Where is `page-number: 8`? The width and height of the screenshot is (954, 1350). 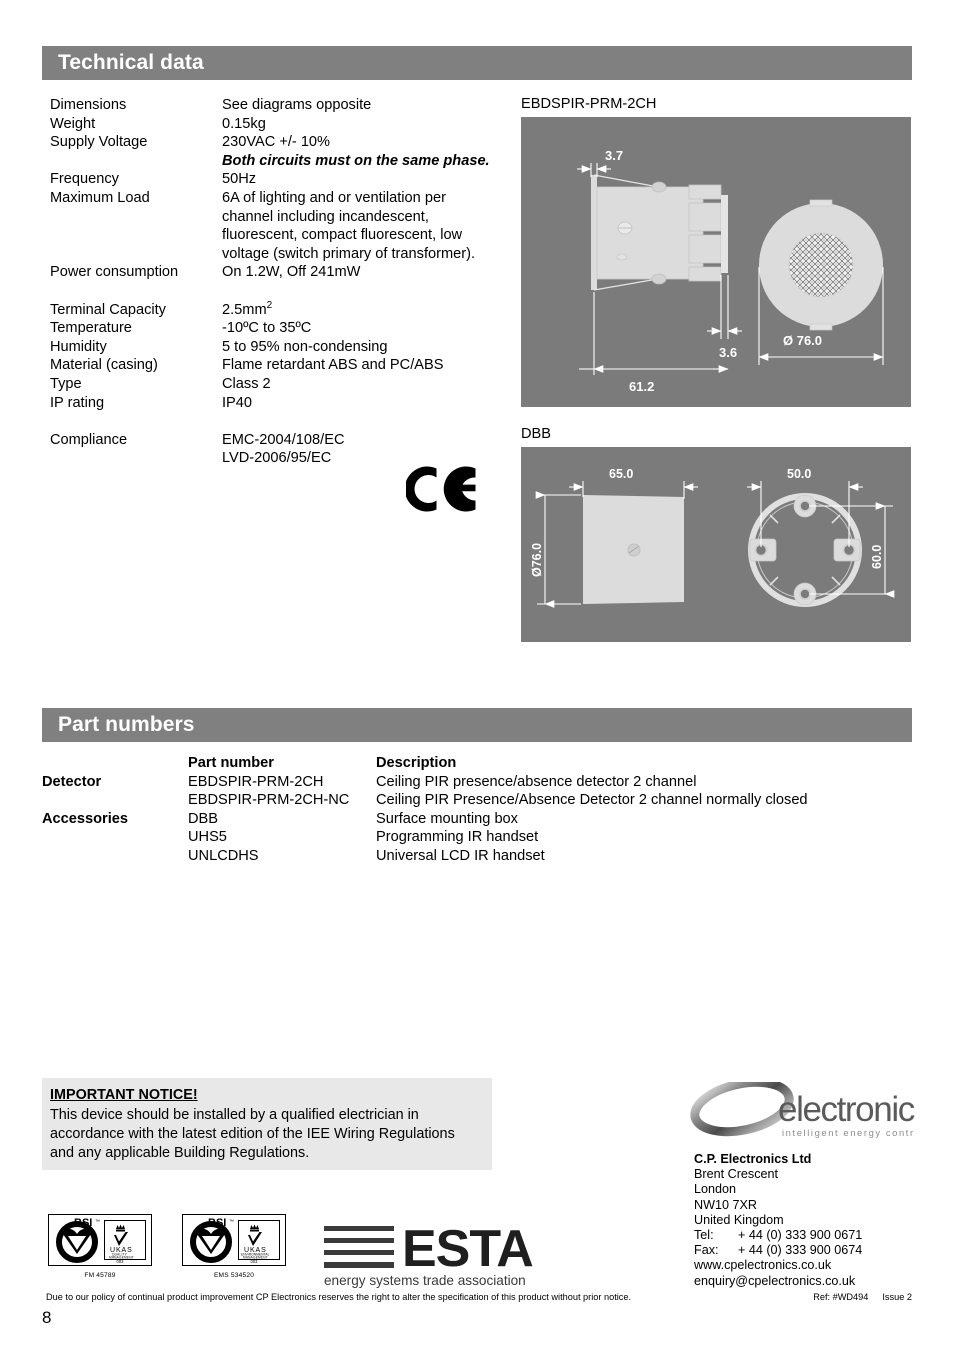 page-number: 8 is located at coordinates (47, 1317).